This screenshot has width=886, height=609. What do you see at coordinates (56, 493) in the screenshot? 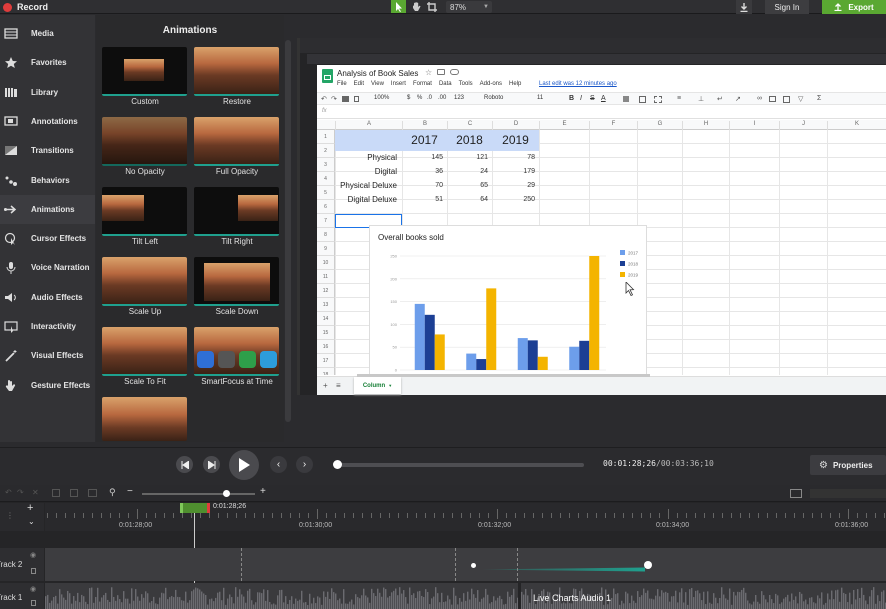
I see `copy-icon` at bounding box center [56, 493].